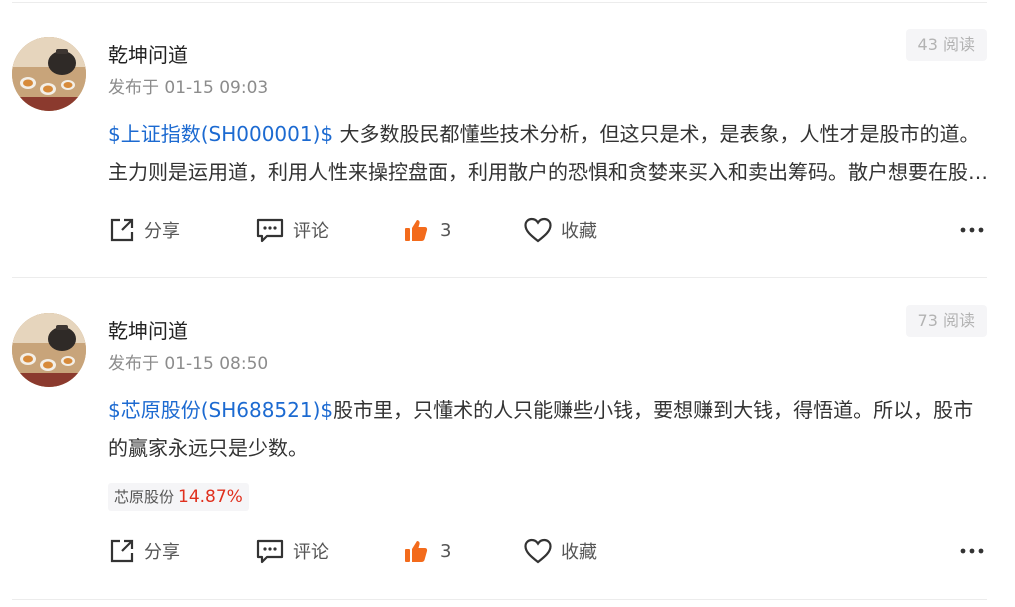 The width and height of the screenshot is (1015, 607). What do you see at coordinates (220, 410) in the screenshot?
I see `stock-link: $芯原股份(SH688521)$` at bounding box center [220, 410].